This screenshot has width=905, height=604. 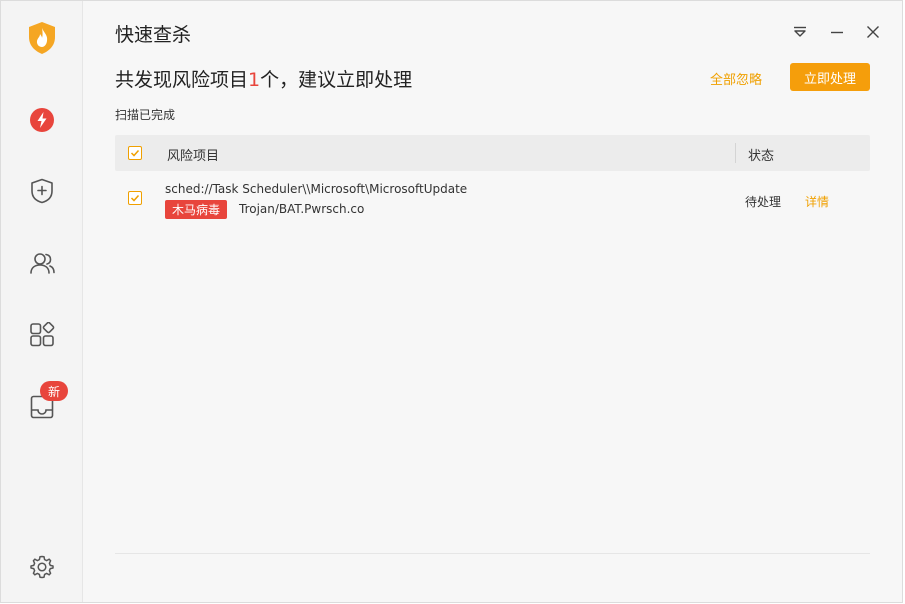 I want to click on close-button, so click(x=873, y=32).